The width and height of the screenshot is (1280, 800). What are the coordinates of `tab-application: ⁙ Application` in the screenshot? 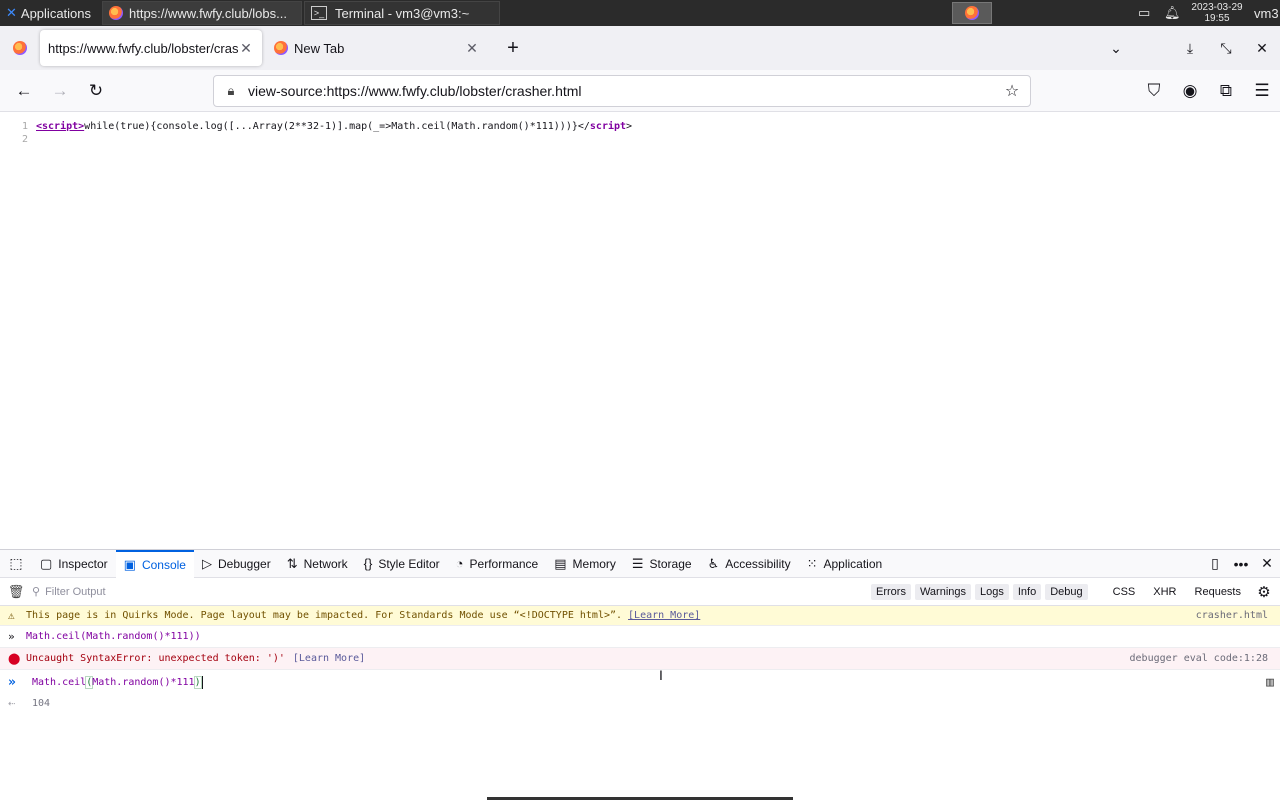 It's located at (845, 564).